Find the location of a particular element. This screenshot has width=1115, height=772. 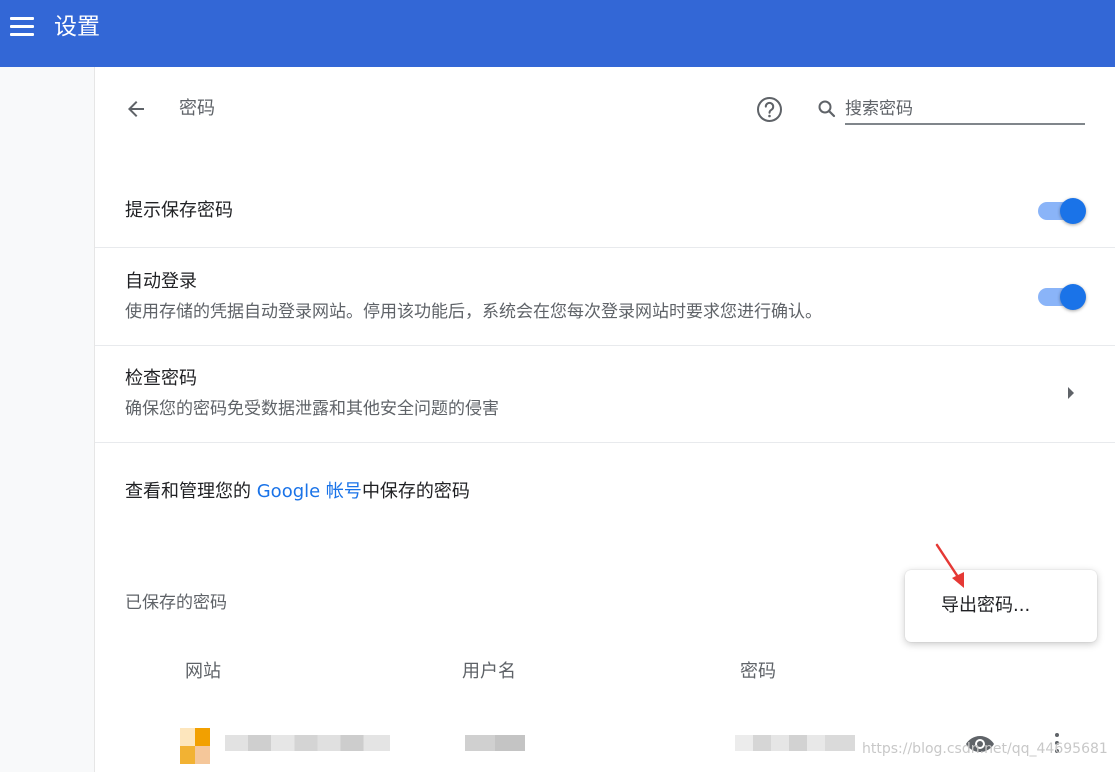

auto-signin-toggle is located at coordinates (1062, 297).